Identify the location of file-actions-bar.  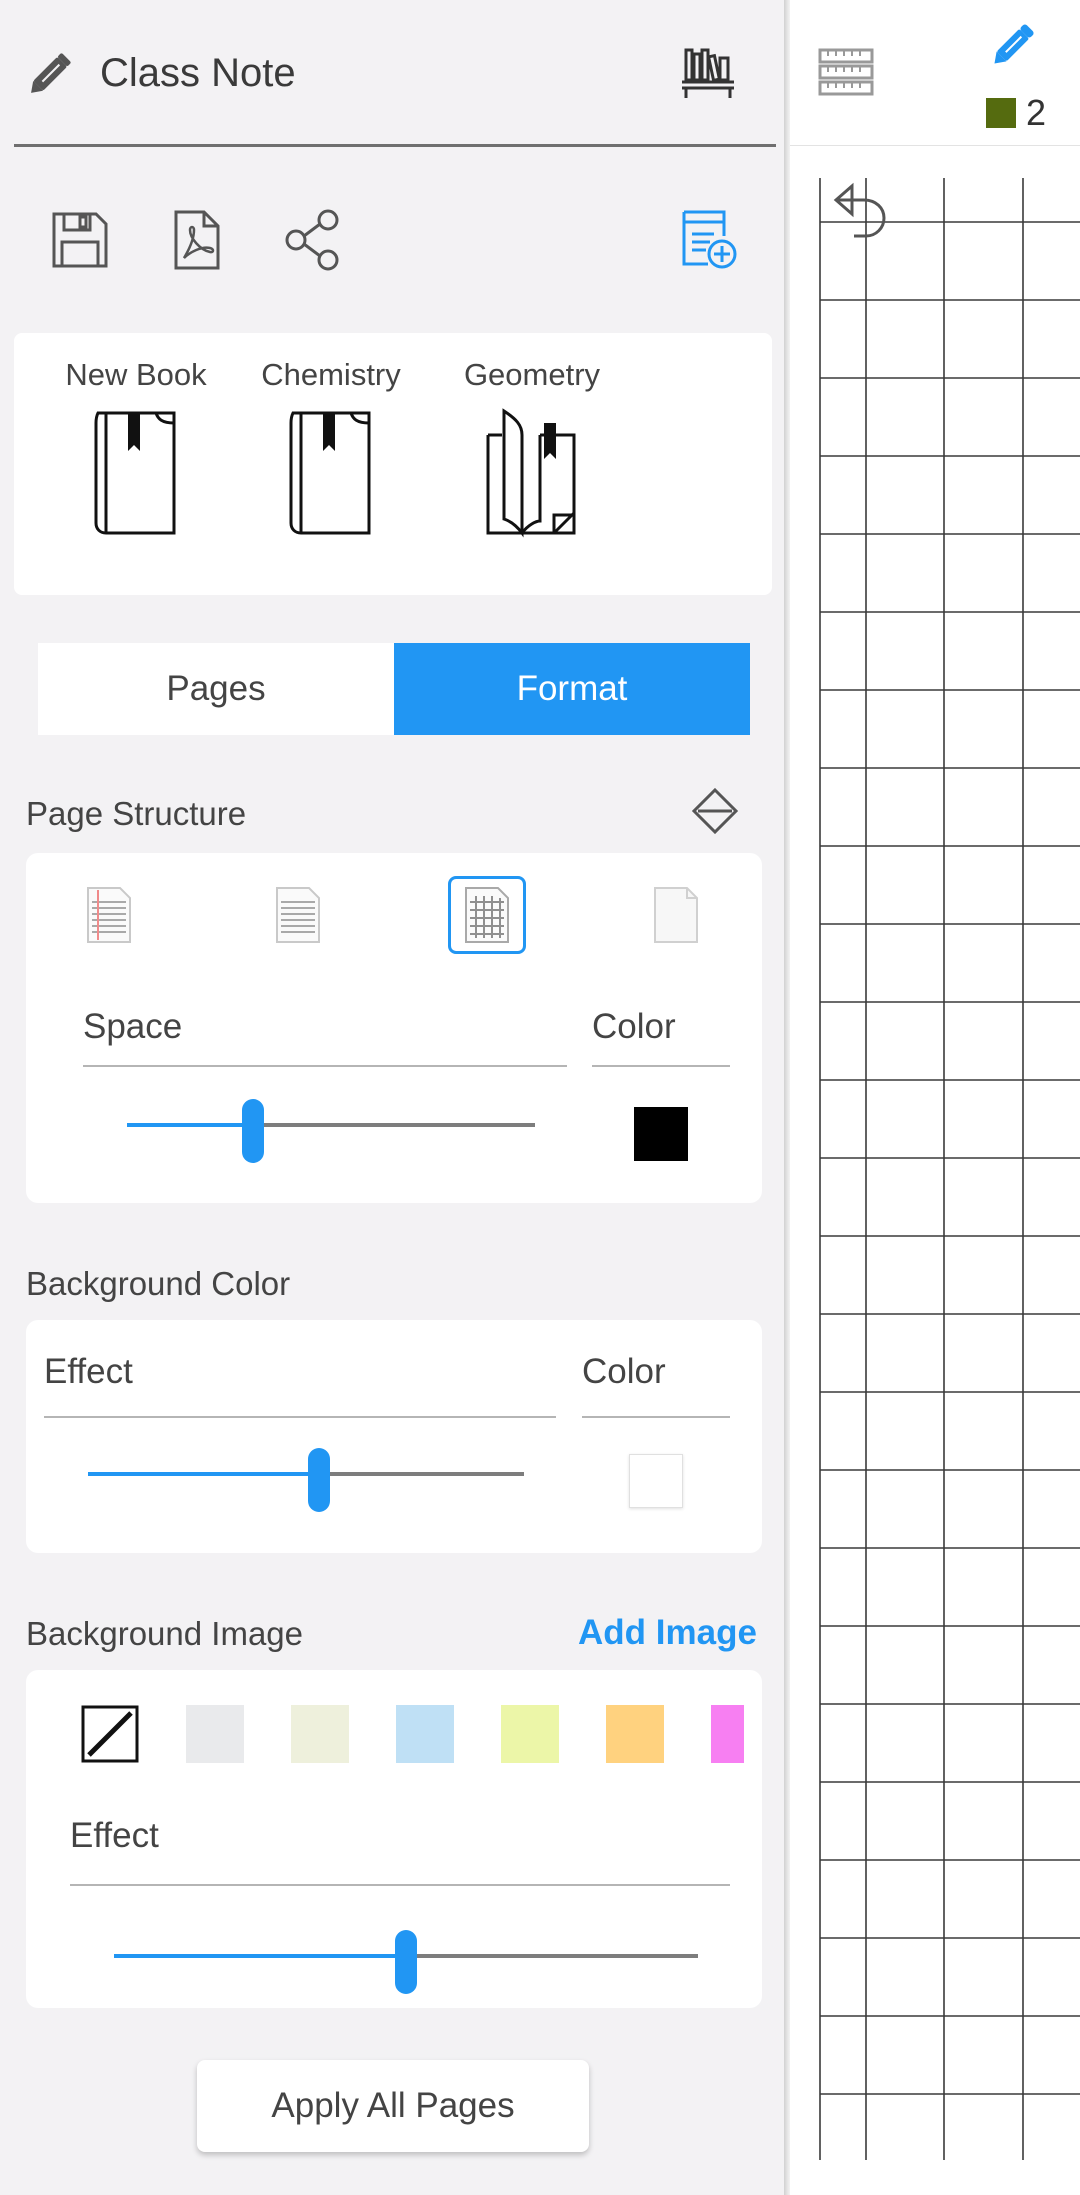
(392, 240).